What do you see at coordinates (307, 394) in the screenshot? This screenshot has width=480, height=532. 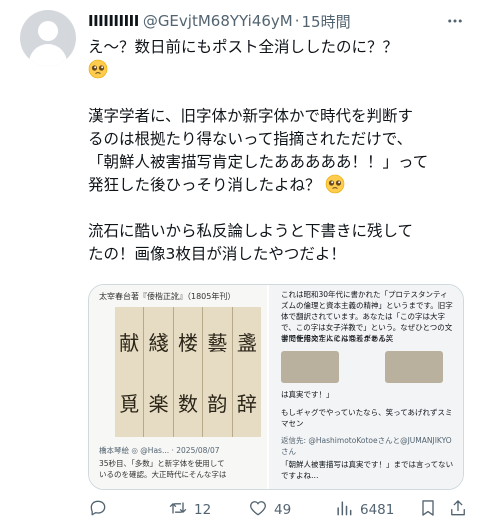 I see `screenshot-text: は真実です！」` at bounding box center [307, 394].